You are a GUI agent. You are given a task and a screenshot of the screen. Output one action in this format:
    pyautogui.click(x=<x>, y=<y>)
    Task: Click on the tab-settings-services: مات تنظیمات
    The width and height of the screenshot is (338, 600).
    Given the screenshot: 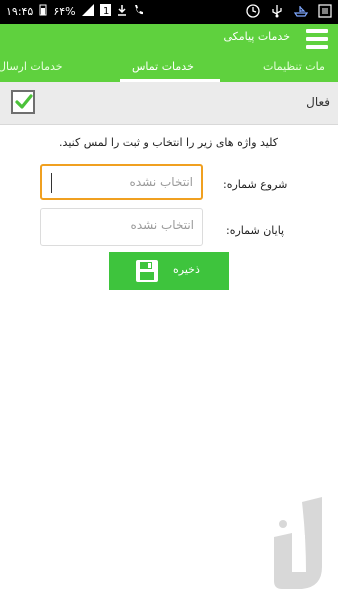 What is the action you would take?
    pyautogui.click(x=294, y=68)
    